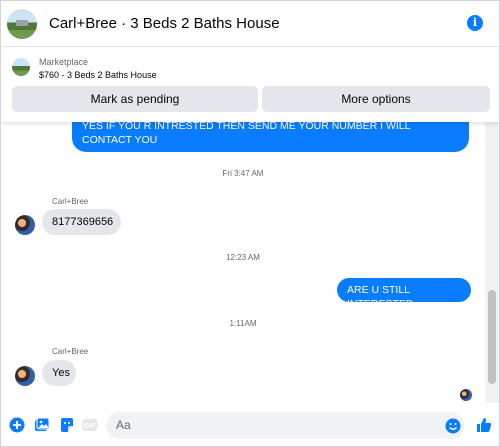 The width and height of the screenshot is (500, 447). What do you see at coordinates (492, 262) in the screenshot?
I see `message-scrollbar` at bounding box center [492, 262].